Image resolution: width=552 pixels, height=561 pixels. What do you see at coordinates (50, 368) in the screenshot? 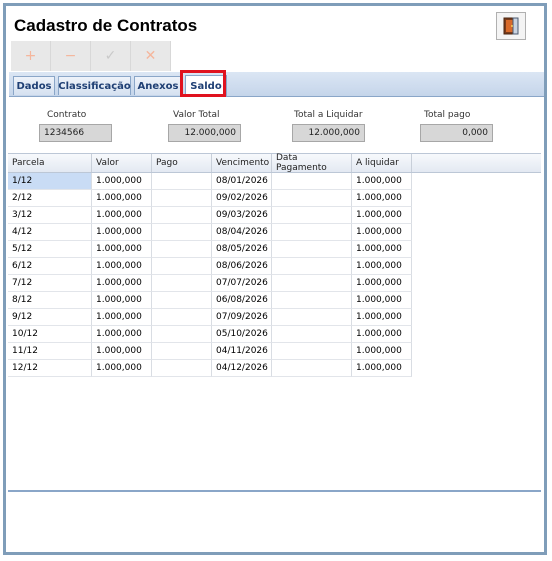
I see `table-cell: 12/12` at bounding box center [50, 368].